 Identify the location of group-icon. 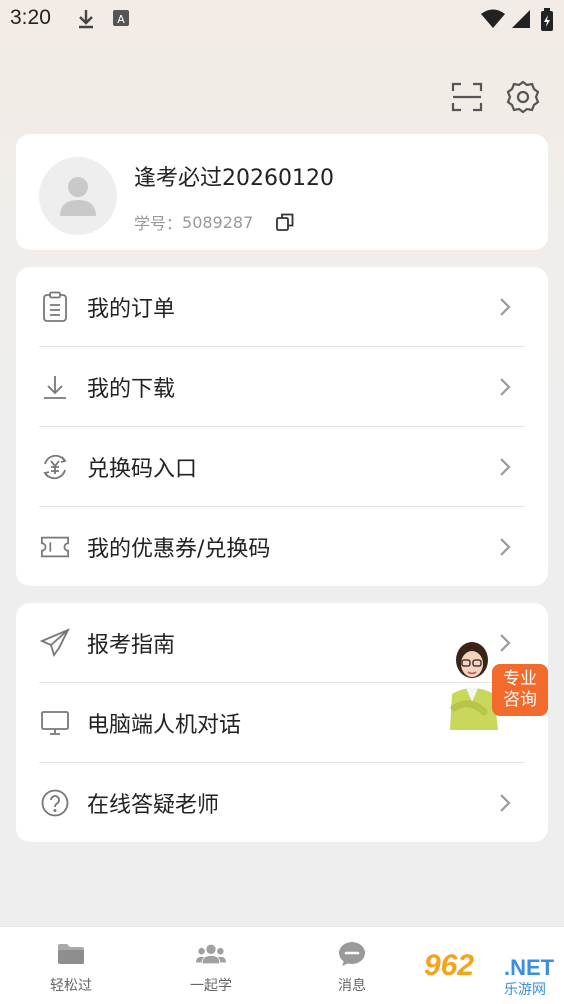
(211, 954).